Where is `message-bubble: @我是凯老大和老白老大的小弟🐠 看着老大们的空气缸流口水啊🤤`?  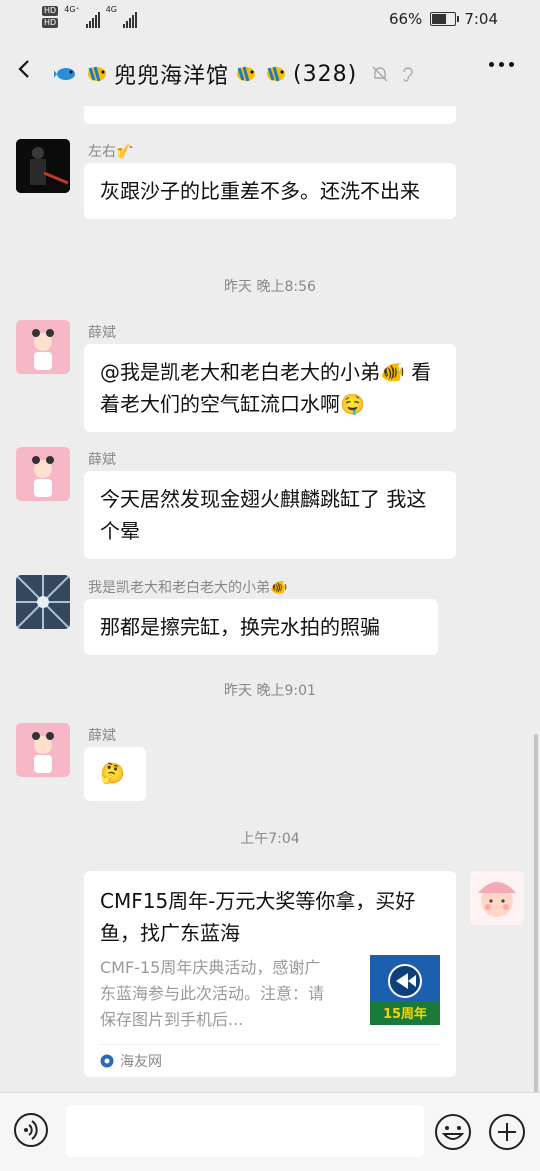
message-bubble: @我是凯老大和老白老大的小弟🐠 看着老大们的空气缸流口水啊🤤 is located at coordinates (270, 388).